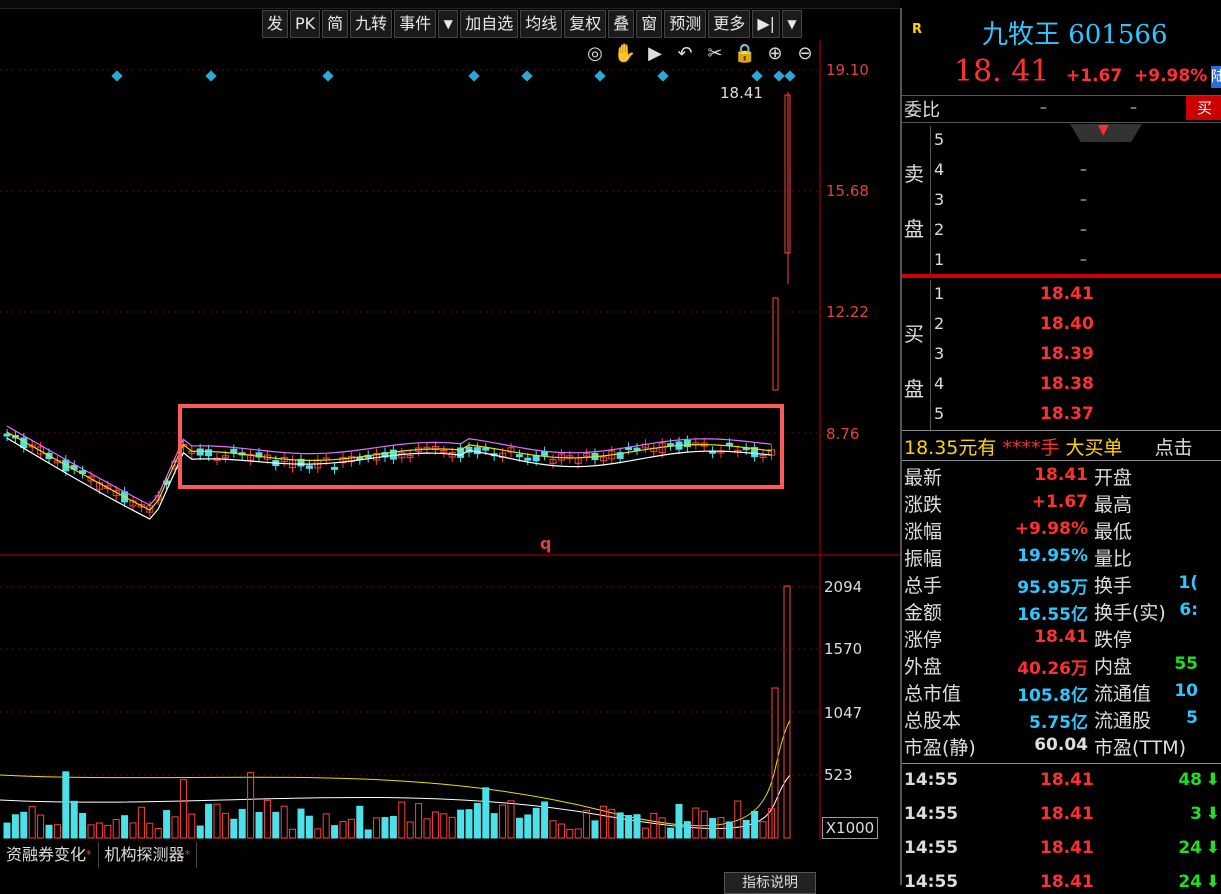 The height and width of the screenshot is (894, 1221). Describe the element at coordinates (1067, 294) in the screenshot. I see `bid-price: 18.41` at that location.